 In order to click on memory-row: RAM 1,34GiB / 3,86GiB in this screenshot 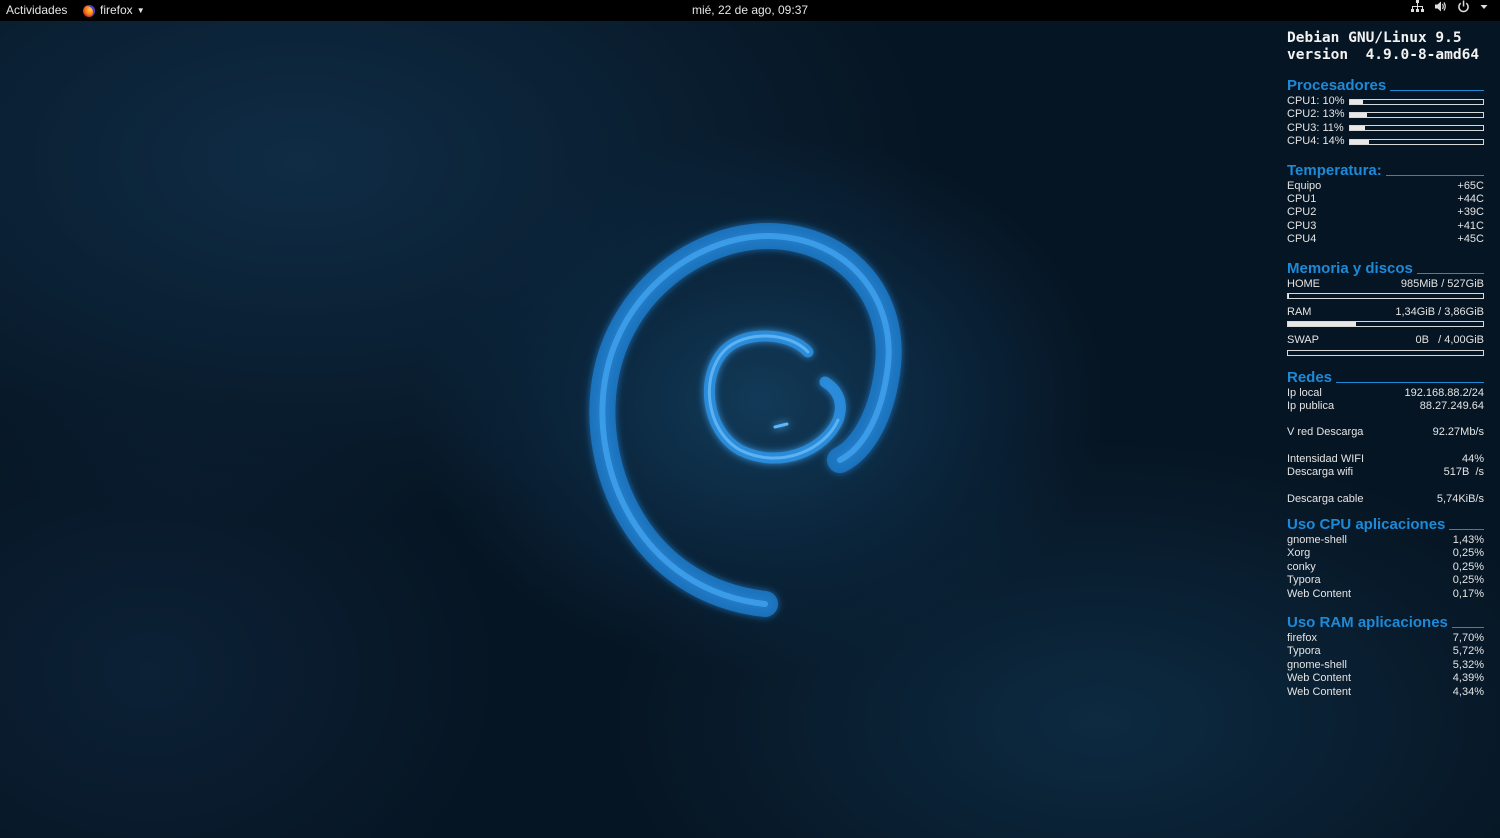, I will do `click(1385, 312)`.